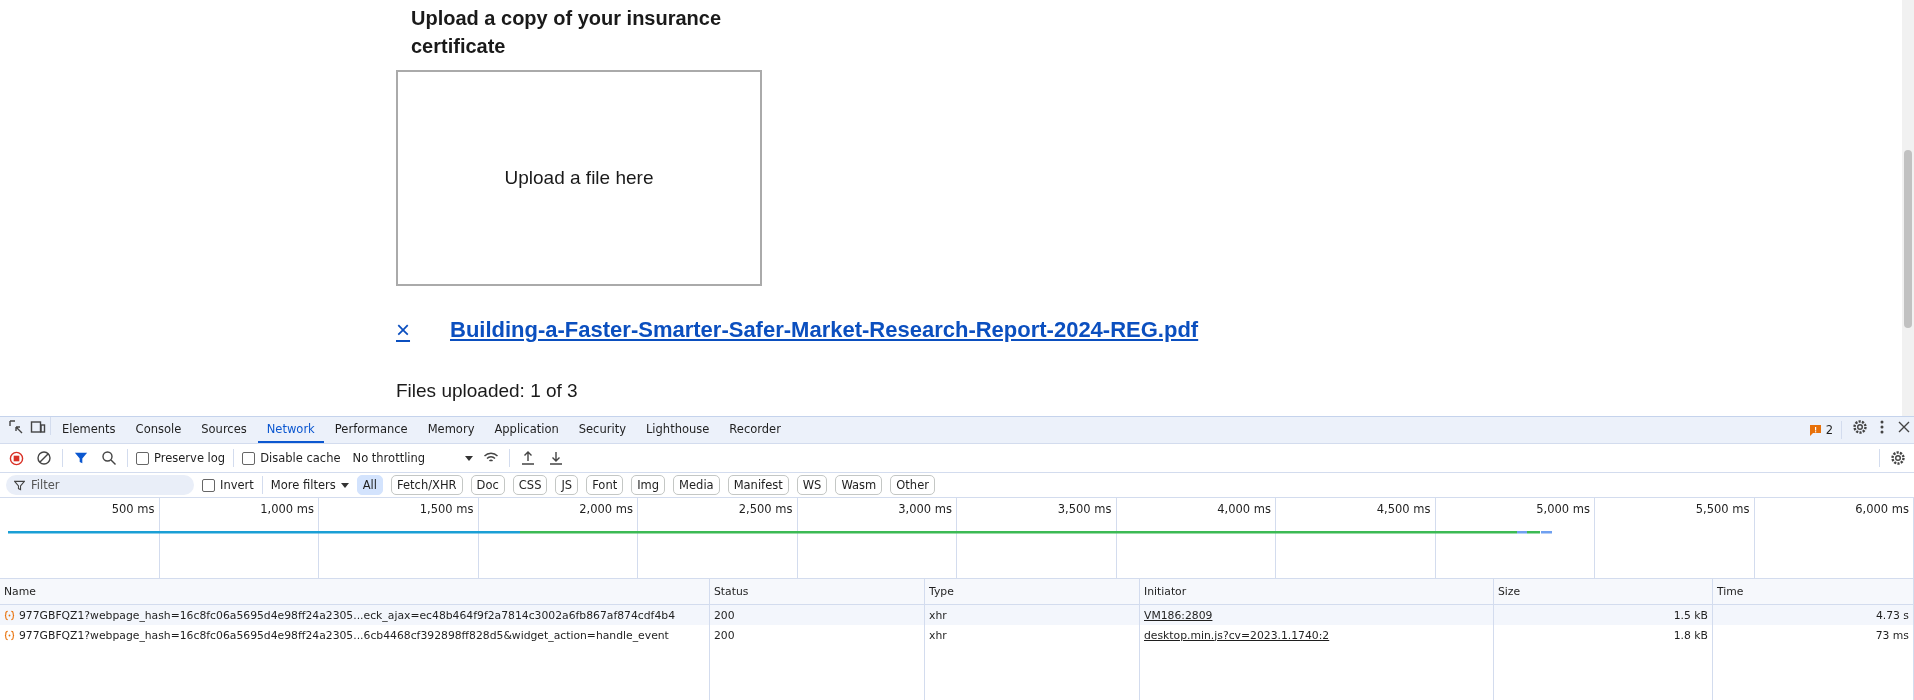  Describe the element at coordinates (369, 485) in the screenshot. I see `type-filter-chip: All` at that location.